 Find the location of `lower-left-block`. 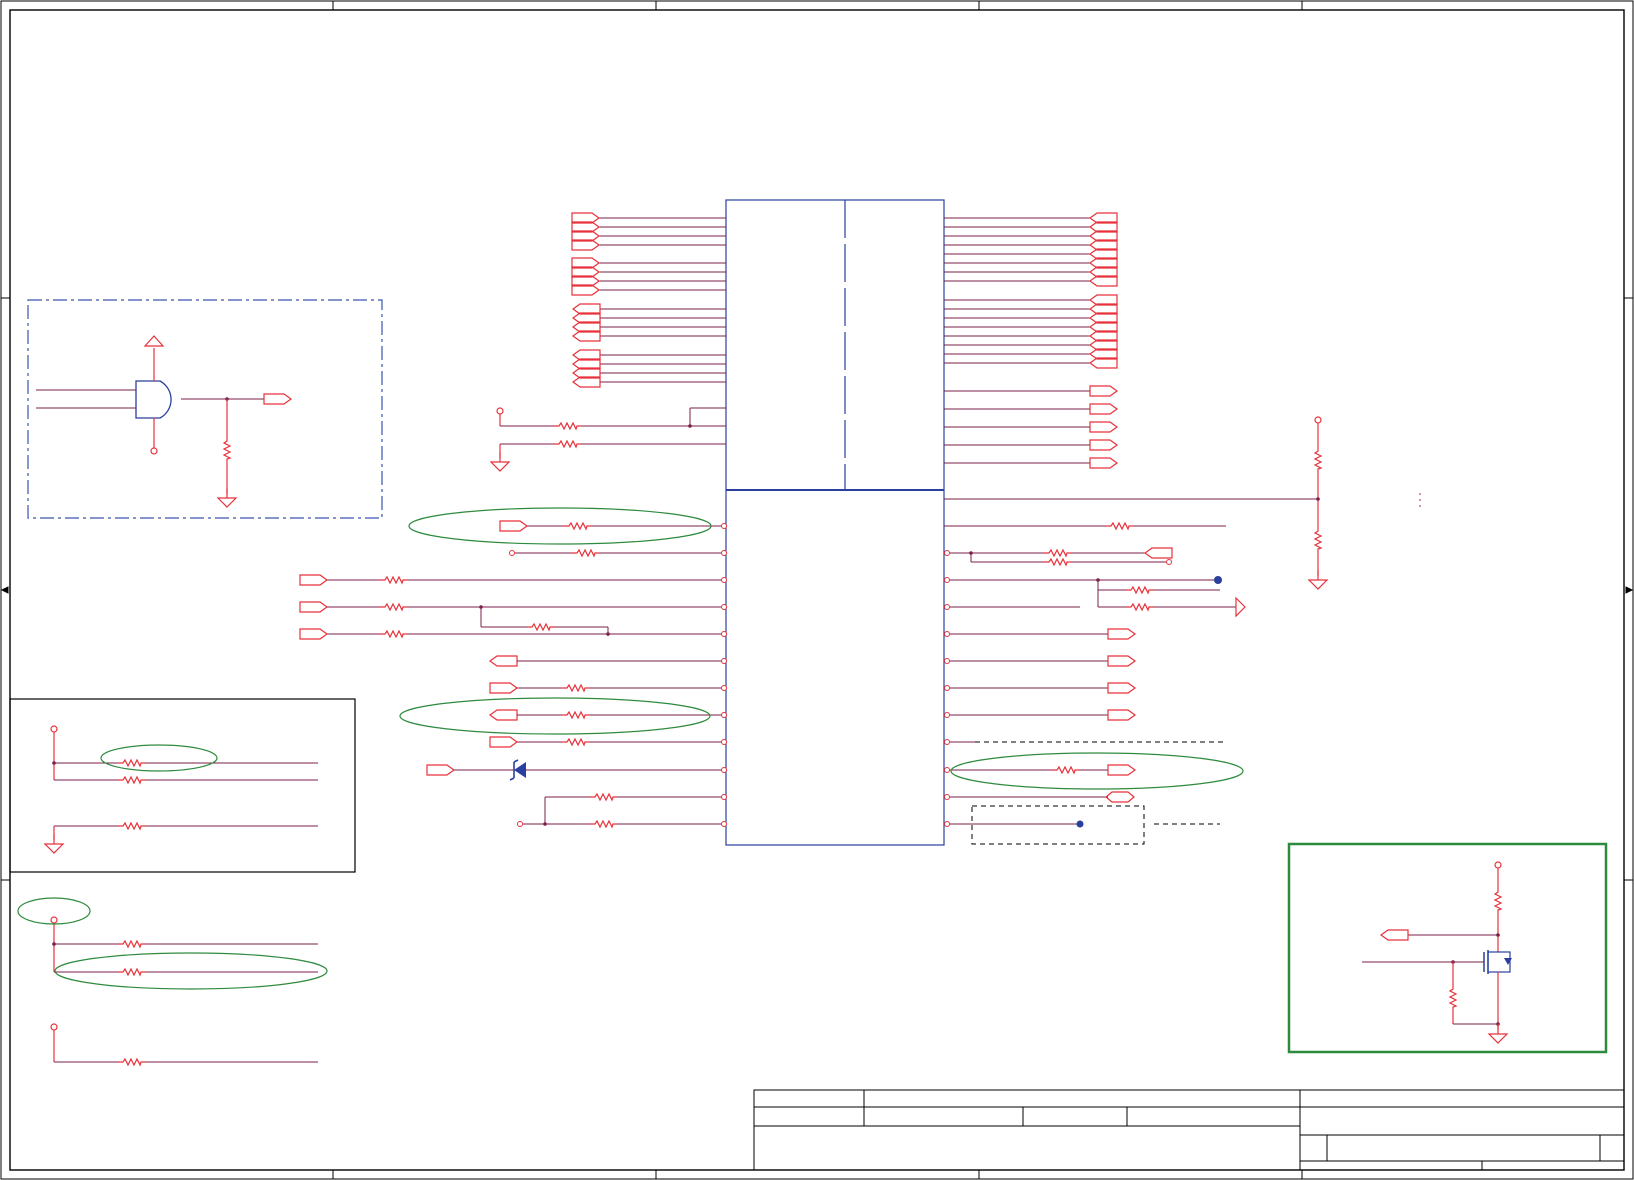

lower-left-block is located at coordinates (182, 785).